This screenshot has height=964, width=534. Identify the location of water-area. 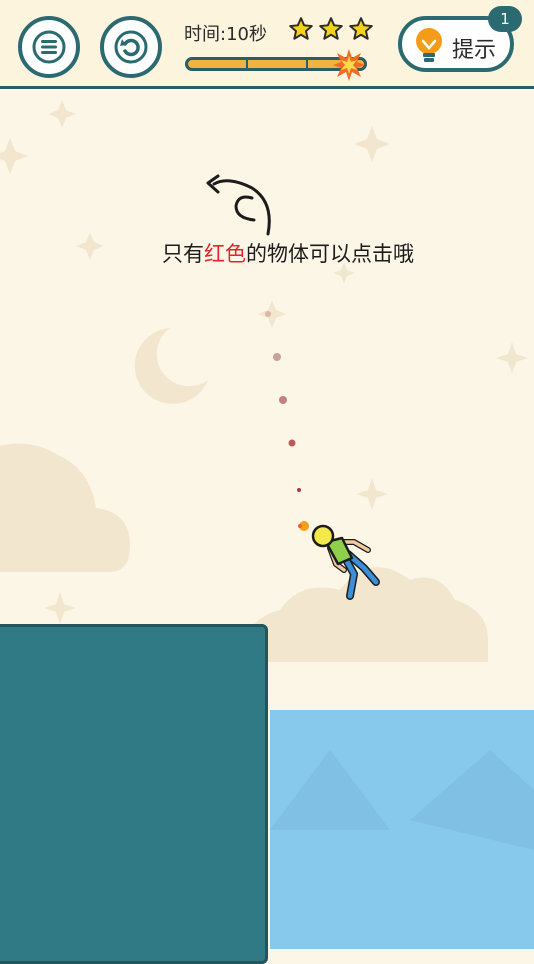
(402, 829).